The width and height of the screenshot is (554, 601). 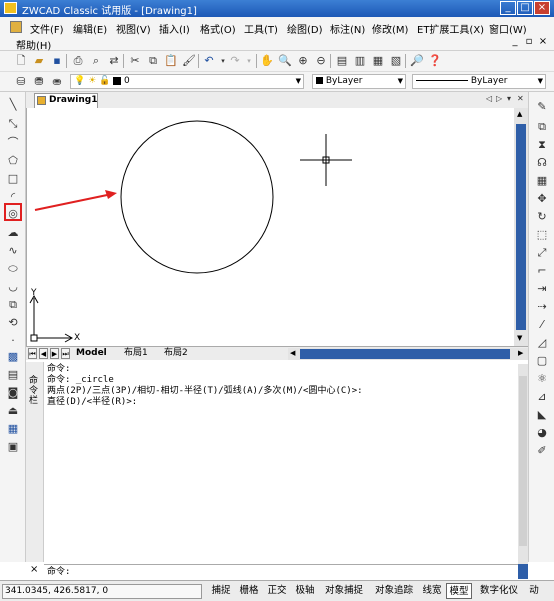 I want to click on layer-manager-icon: ⛁, so click(x=21, y=82).